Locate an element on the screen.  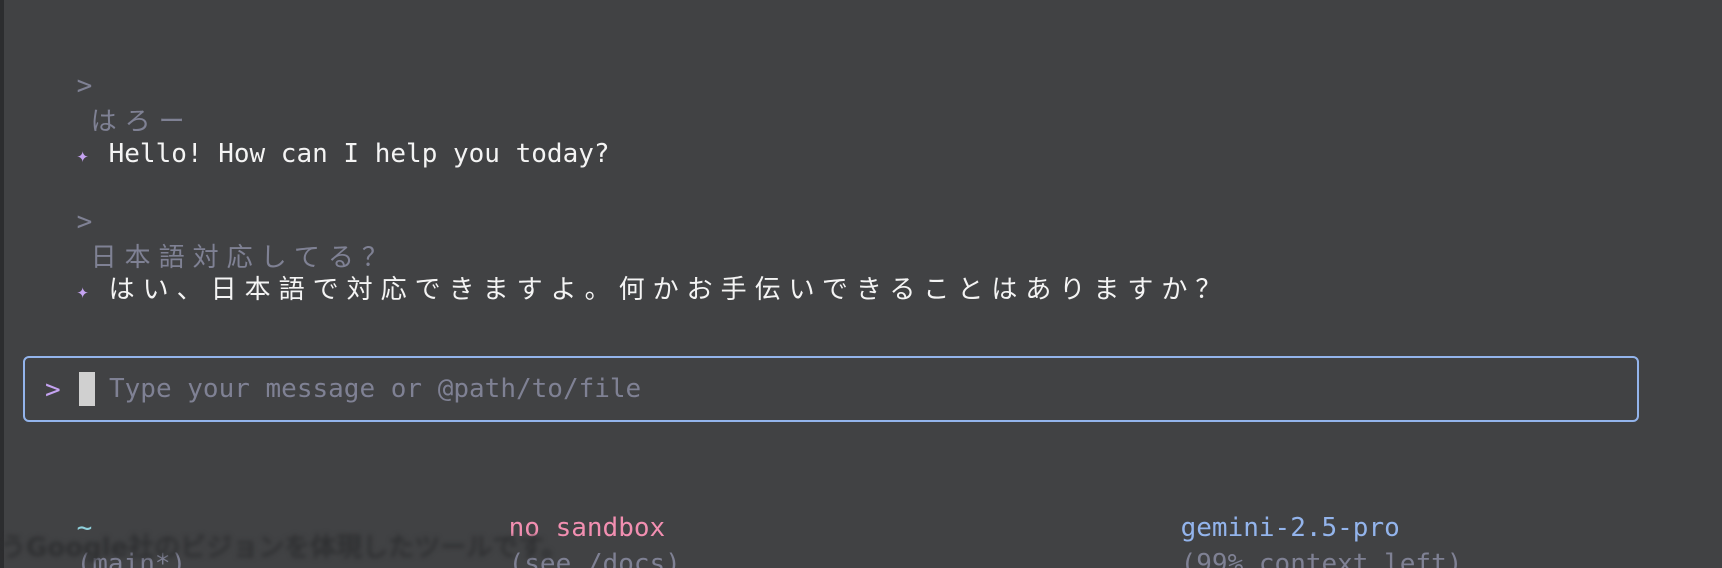
background-text: うGoogle社のビジョンを体現したツールです。 is located at coordinates (284, 548).